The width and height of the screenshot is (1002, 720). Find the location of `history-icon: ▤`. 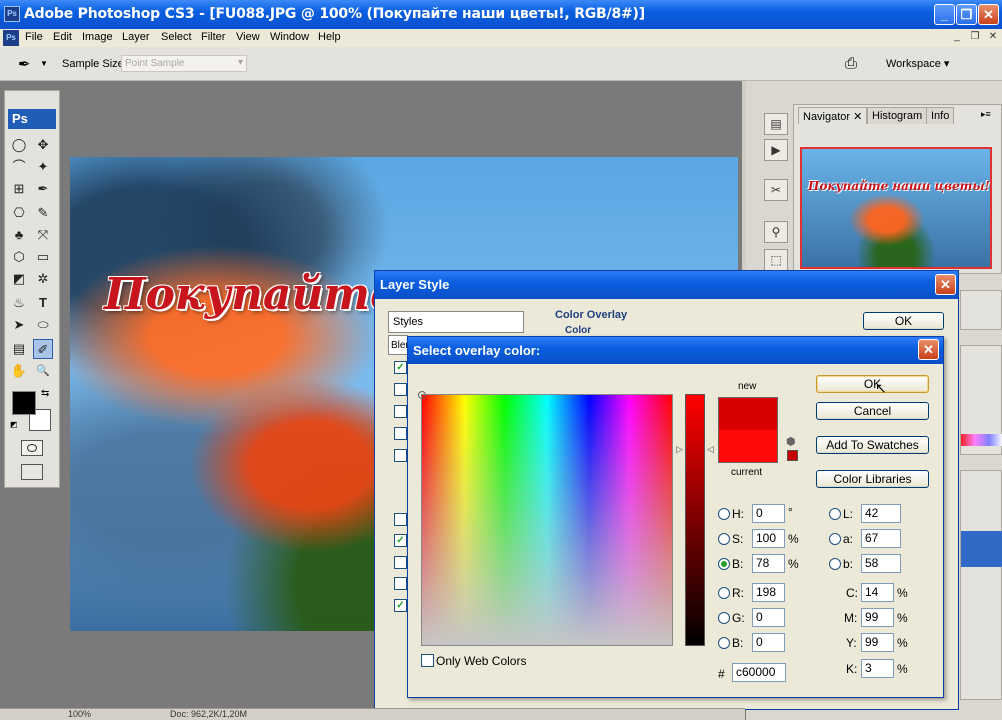

history-icon: ▤ is located at coordinates (776, 124).